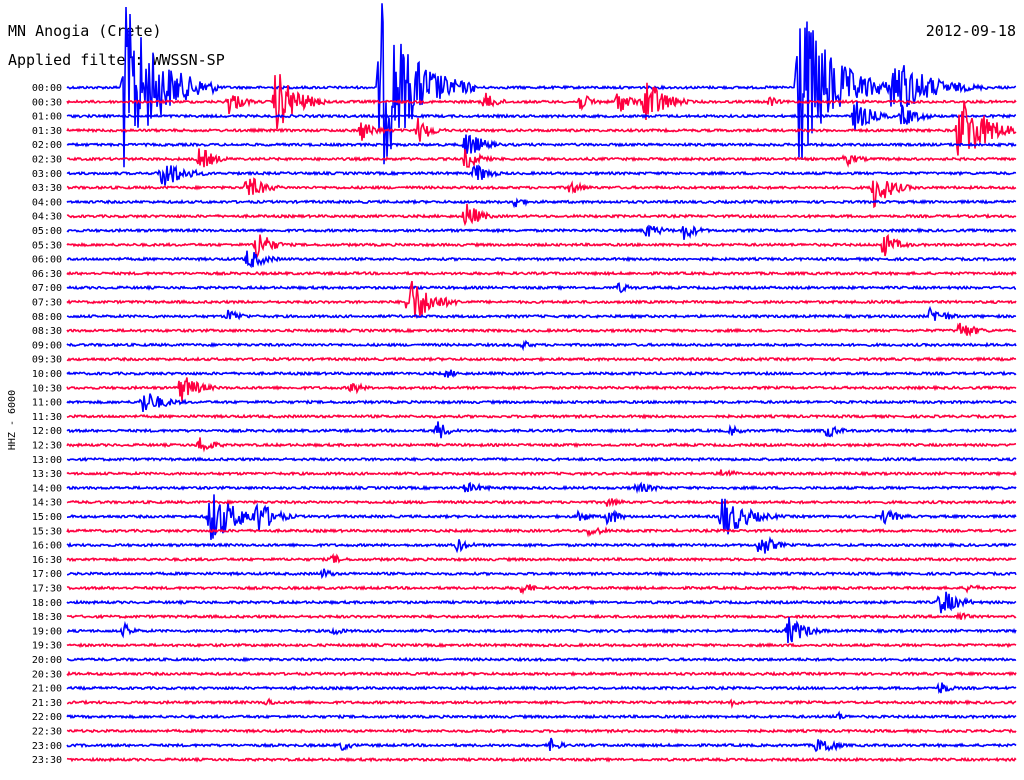 This screenshot has height=780, width=1024. Describe the element at coordinates (47, 274) in the screenshot. I see `tick-label: 06:30` at that location.